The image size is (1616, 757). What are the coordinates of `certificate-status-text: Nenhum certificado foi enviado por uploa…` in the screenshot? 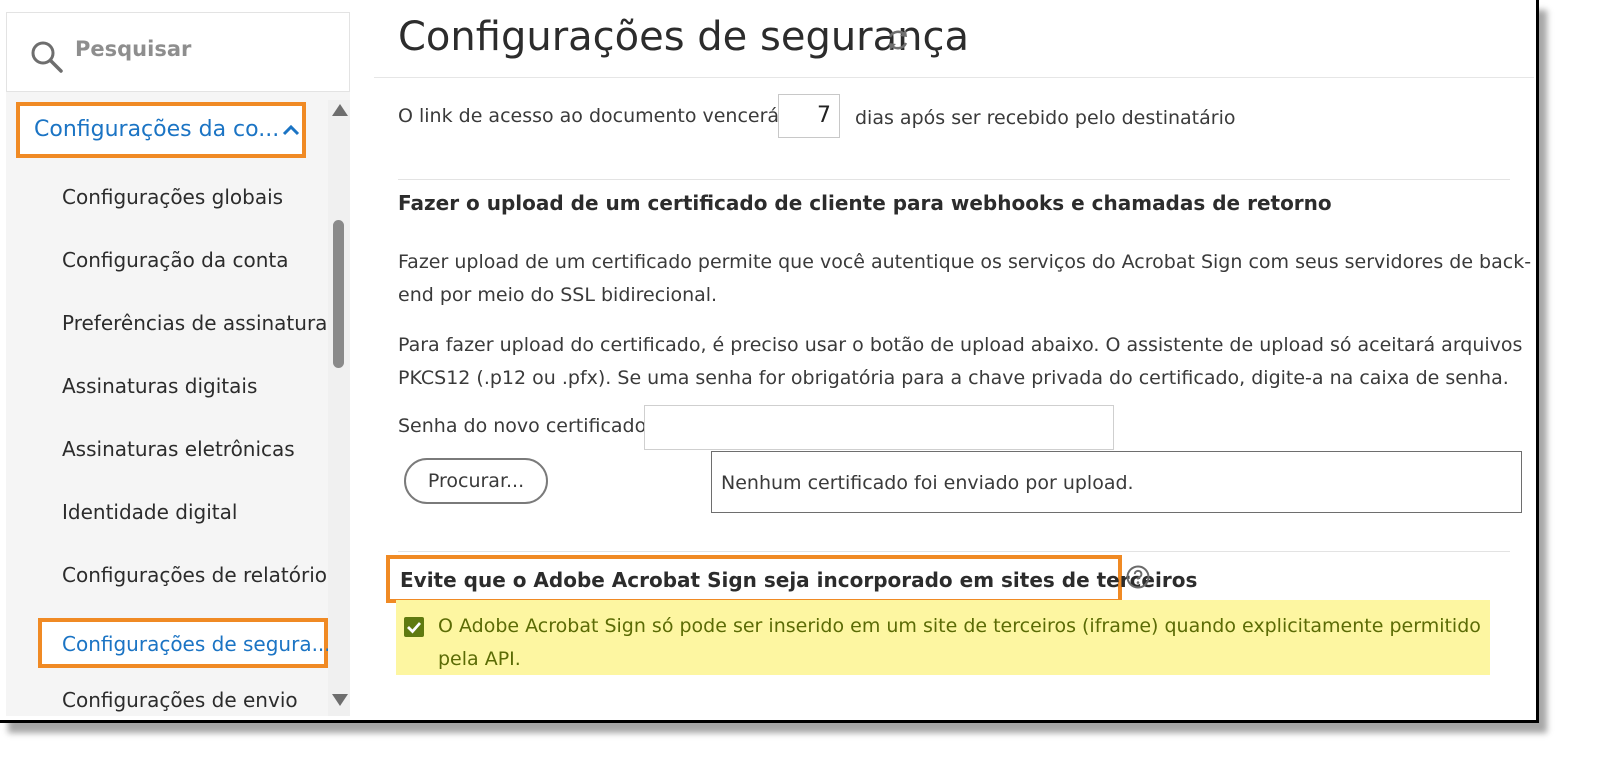 It's located at (927, 483).